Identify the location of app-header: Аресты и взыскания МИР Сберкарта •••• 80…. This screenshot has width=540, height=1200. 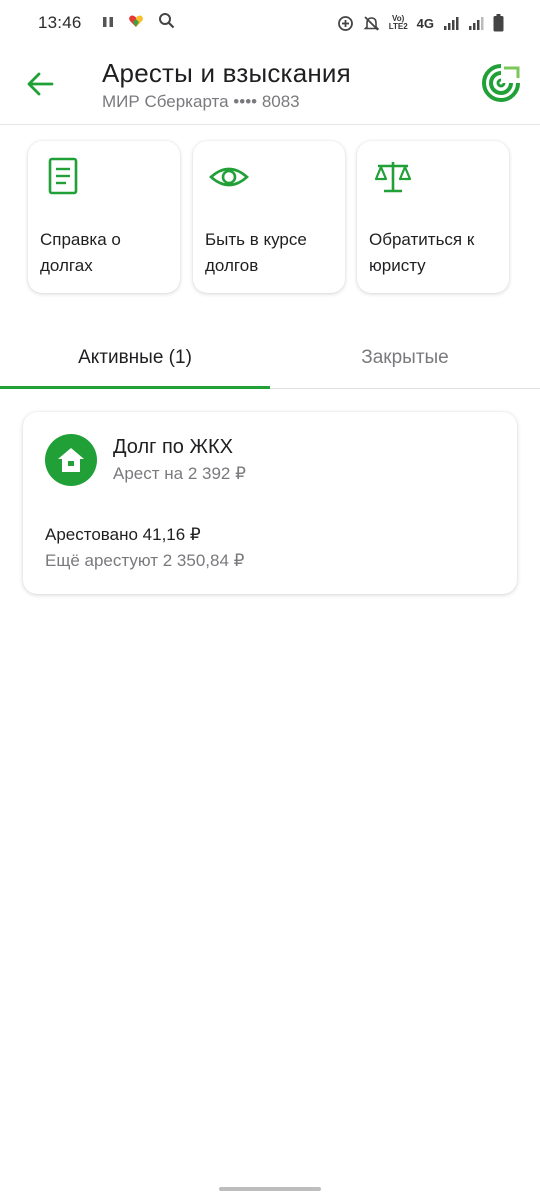
(270, 85).